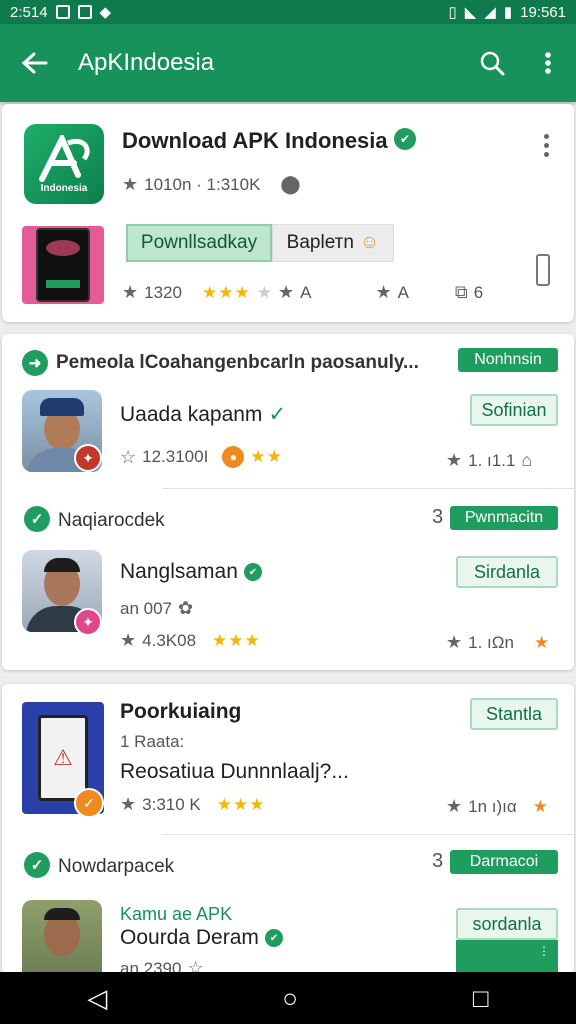 The image size is (576, 1024). What do you see at coordinates (171, 804) in the screenshot?
I see `meta-text: 3:310 K` at bounding box center [171, 804].